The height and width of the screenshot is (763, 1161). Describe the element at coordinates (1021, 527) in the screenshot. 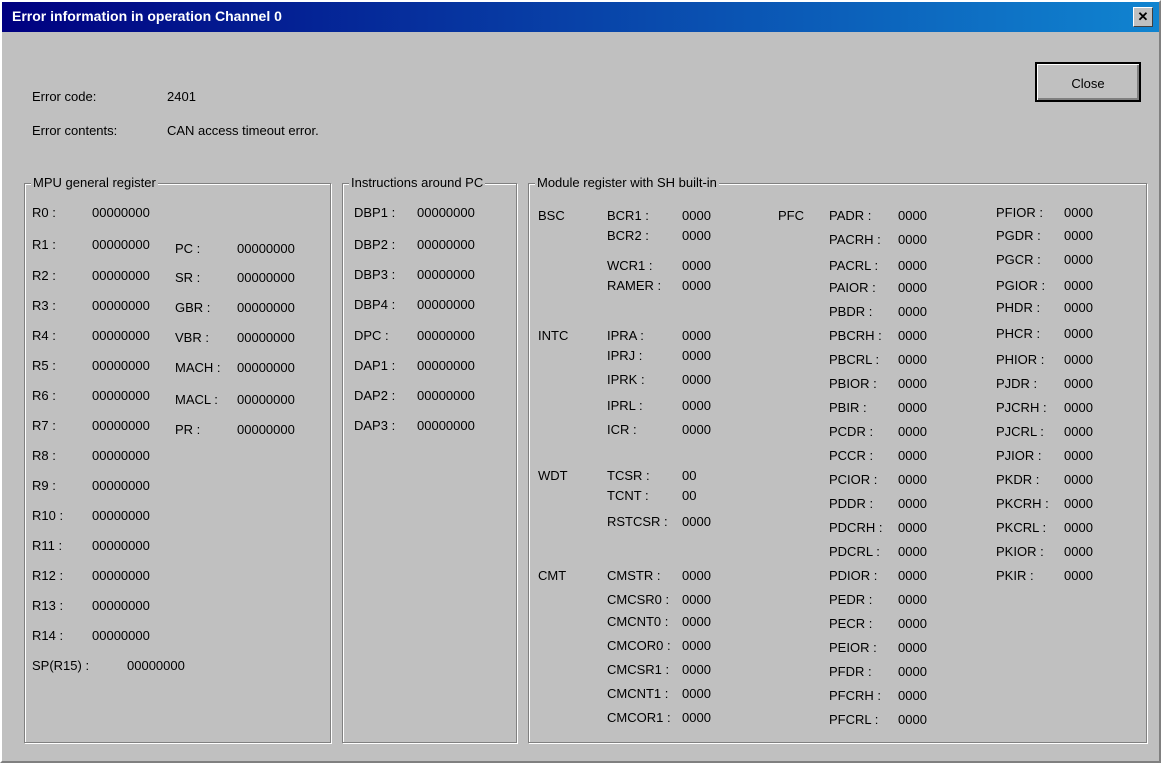

I see `module-register-name: PKCRL :` at that location.